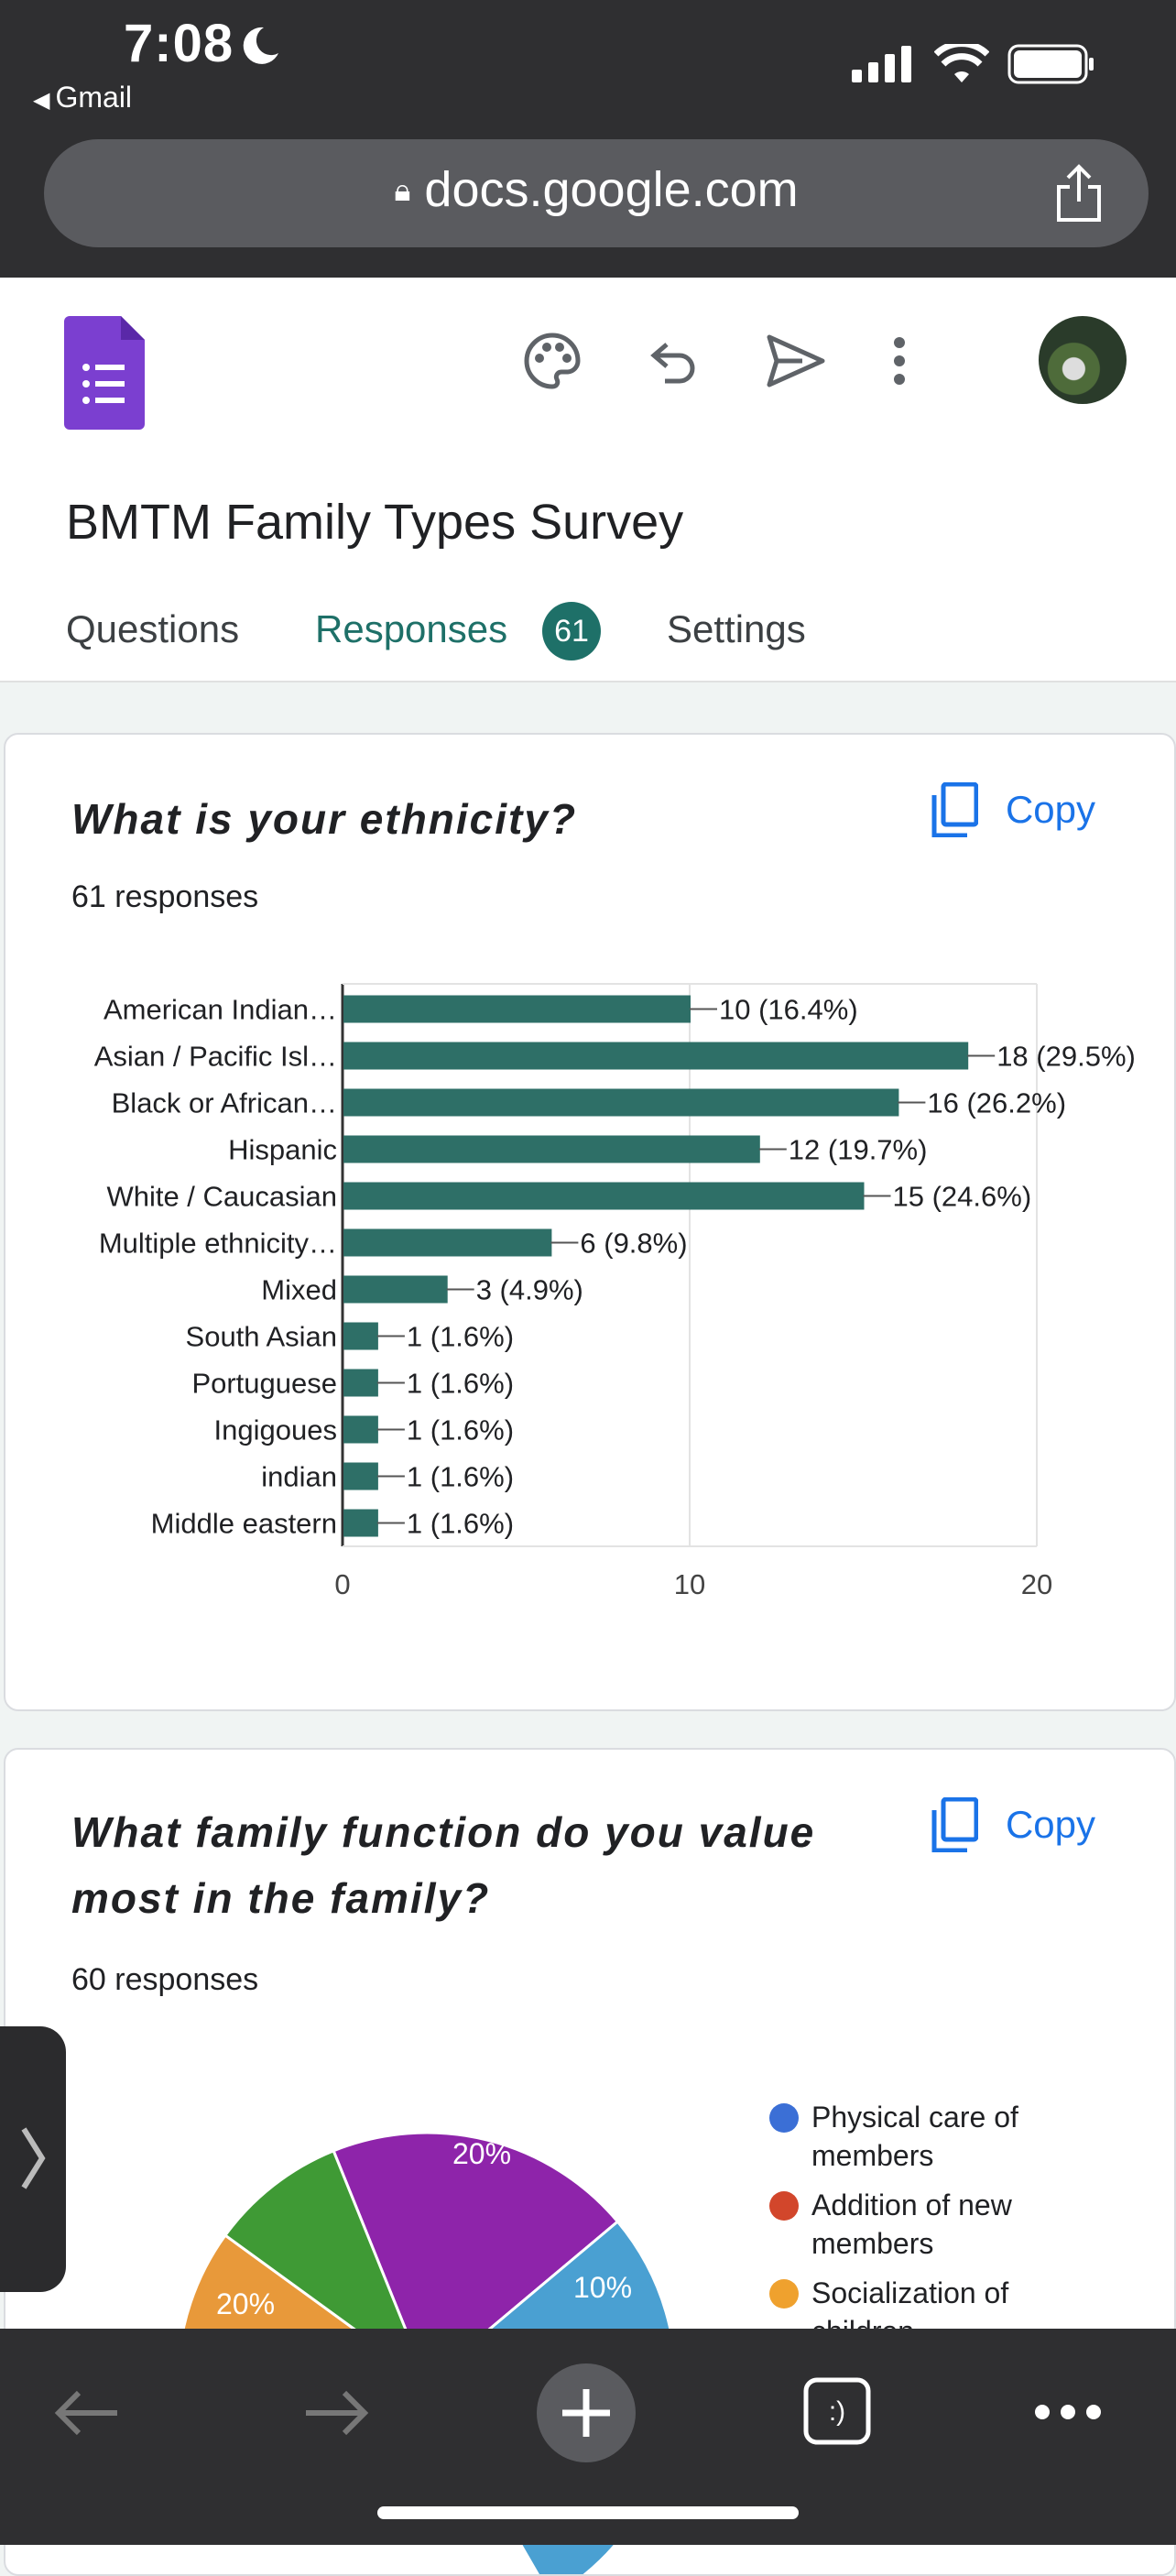 This screenshot has height=2576, width=1176. Describe the element at coordinates (633, 1244) in the screenshot. I see `data-label: 6 (9.8%)` at that location.